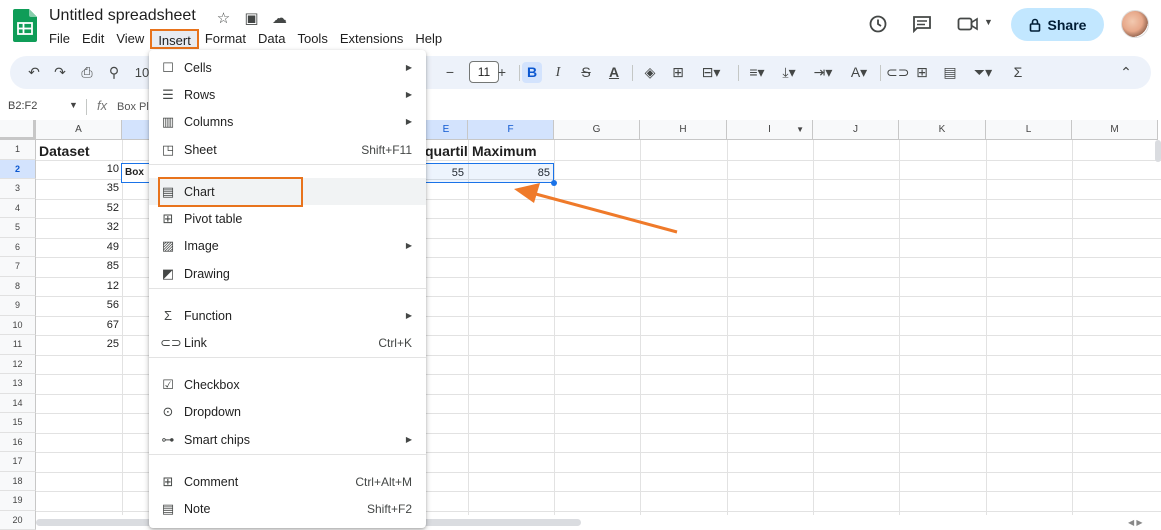  What do you see at coordinates (856, 130) in the screenshot?
I see `column-header-j: J` at bounding box center [856, 130].